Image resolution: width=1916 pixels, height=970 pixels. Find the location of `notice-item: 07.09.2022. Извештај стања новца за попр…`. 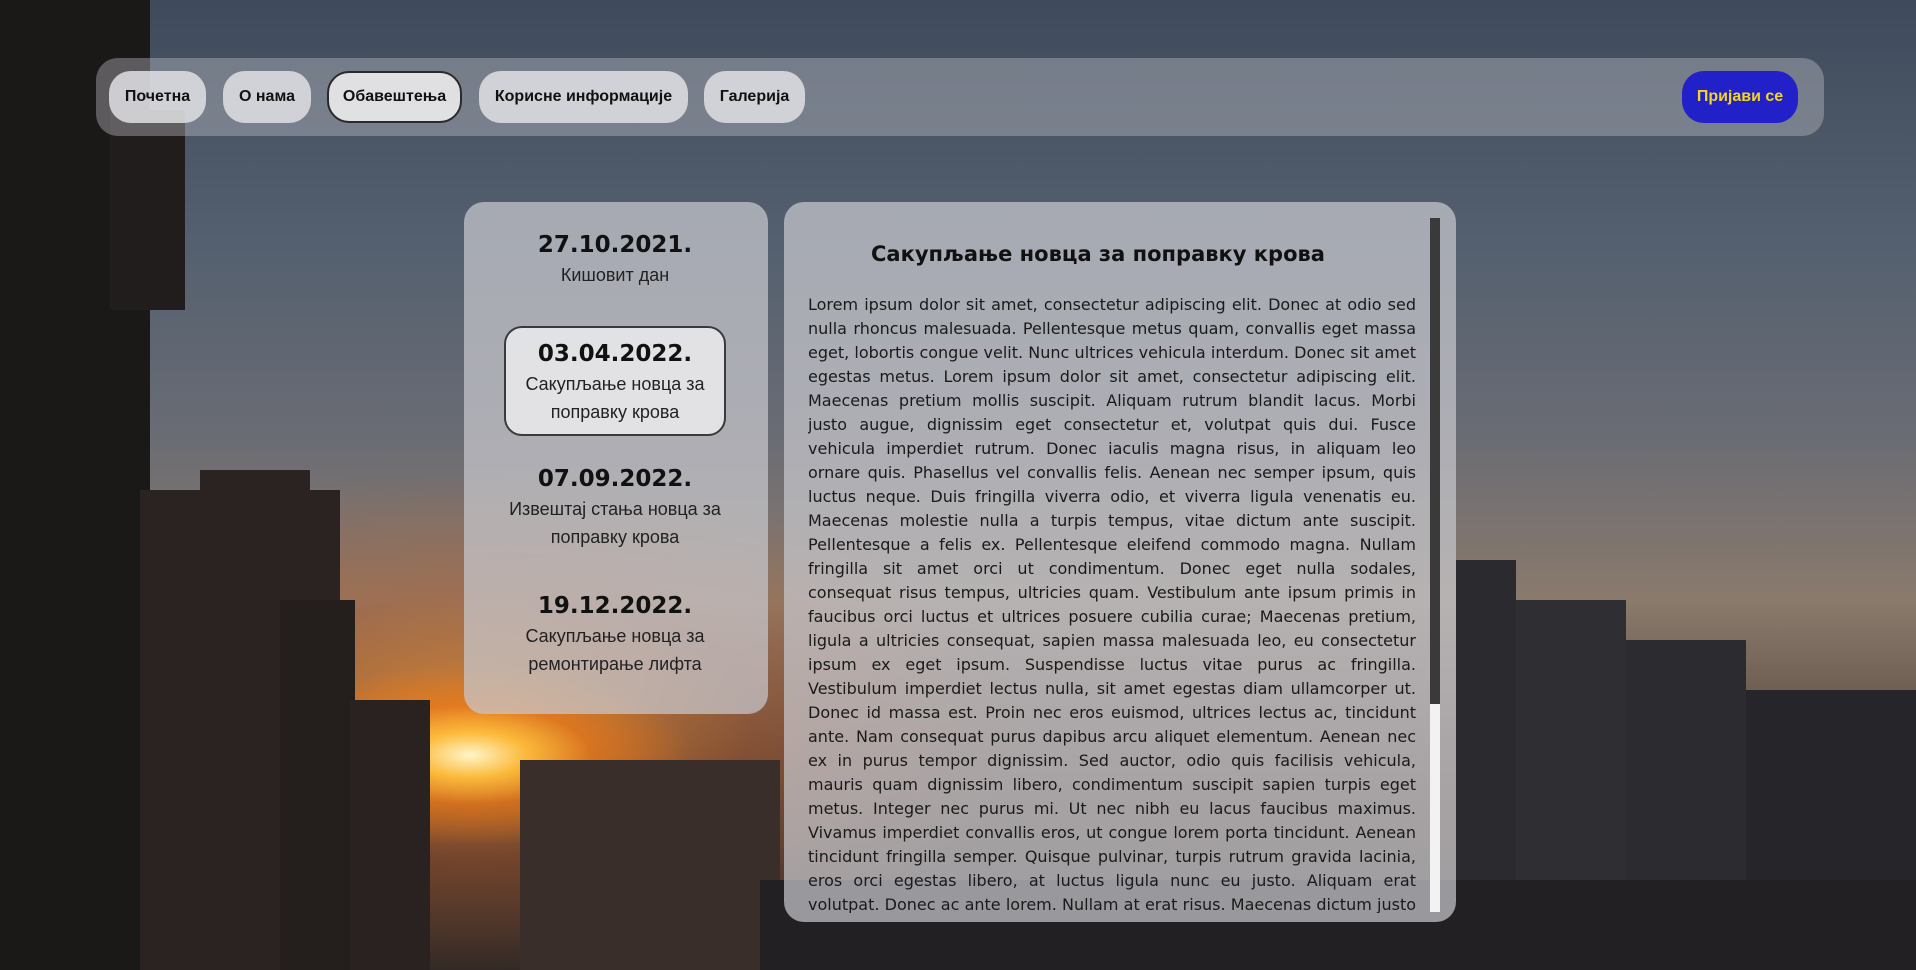

notice-item: 07.09.2022. Извештај стања новца за попр… is located at coordinates (615, 508).